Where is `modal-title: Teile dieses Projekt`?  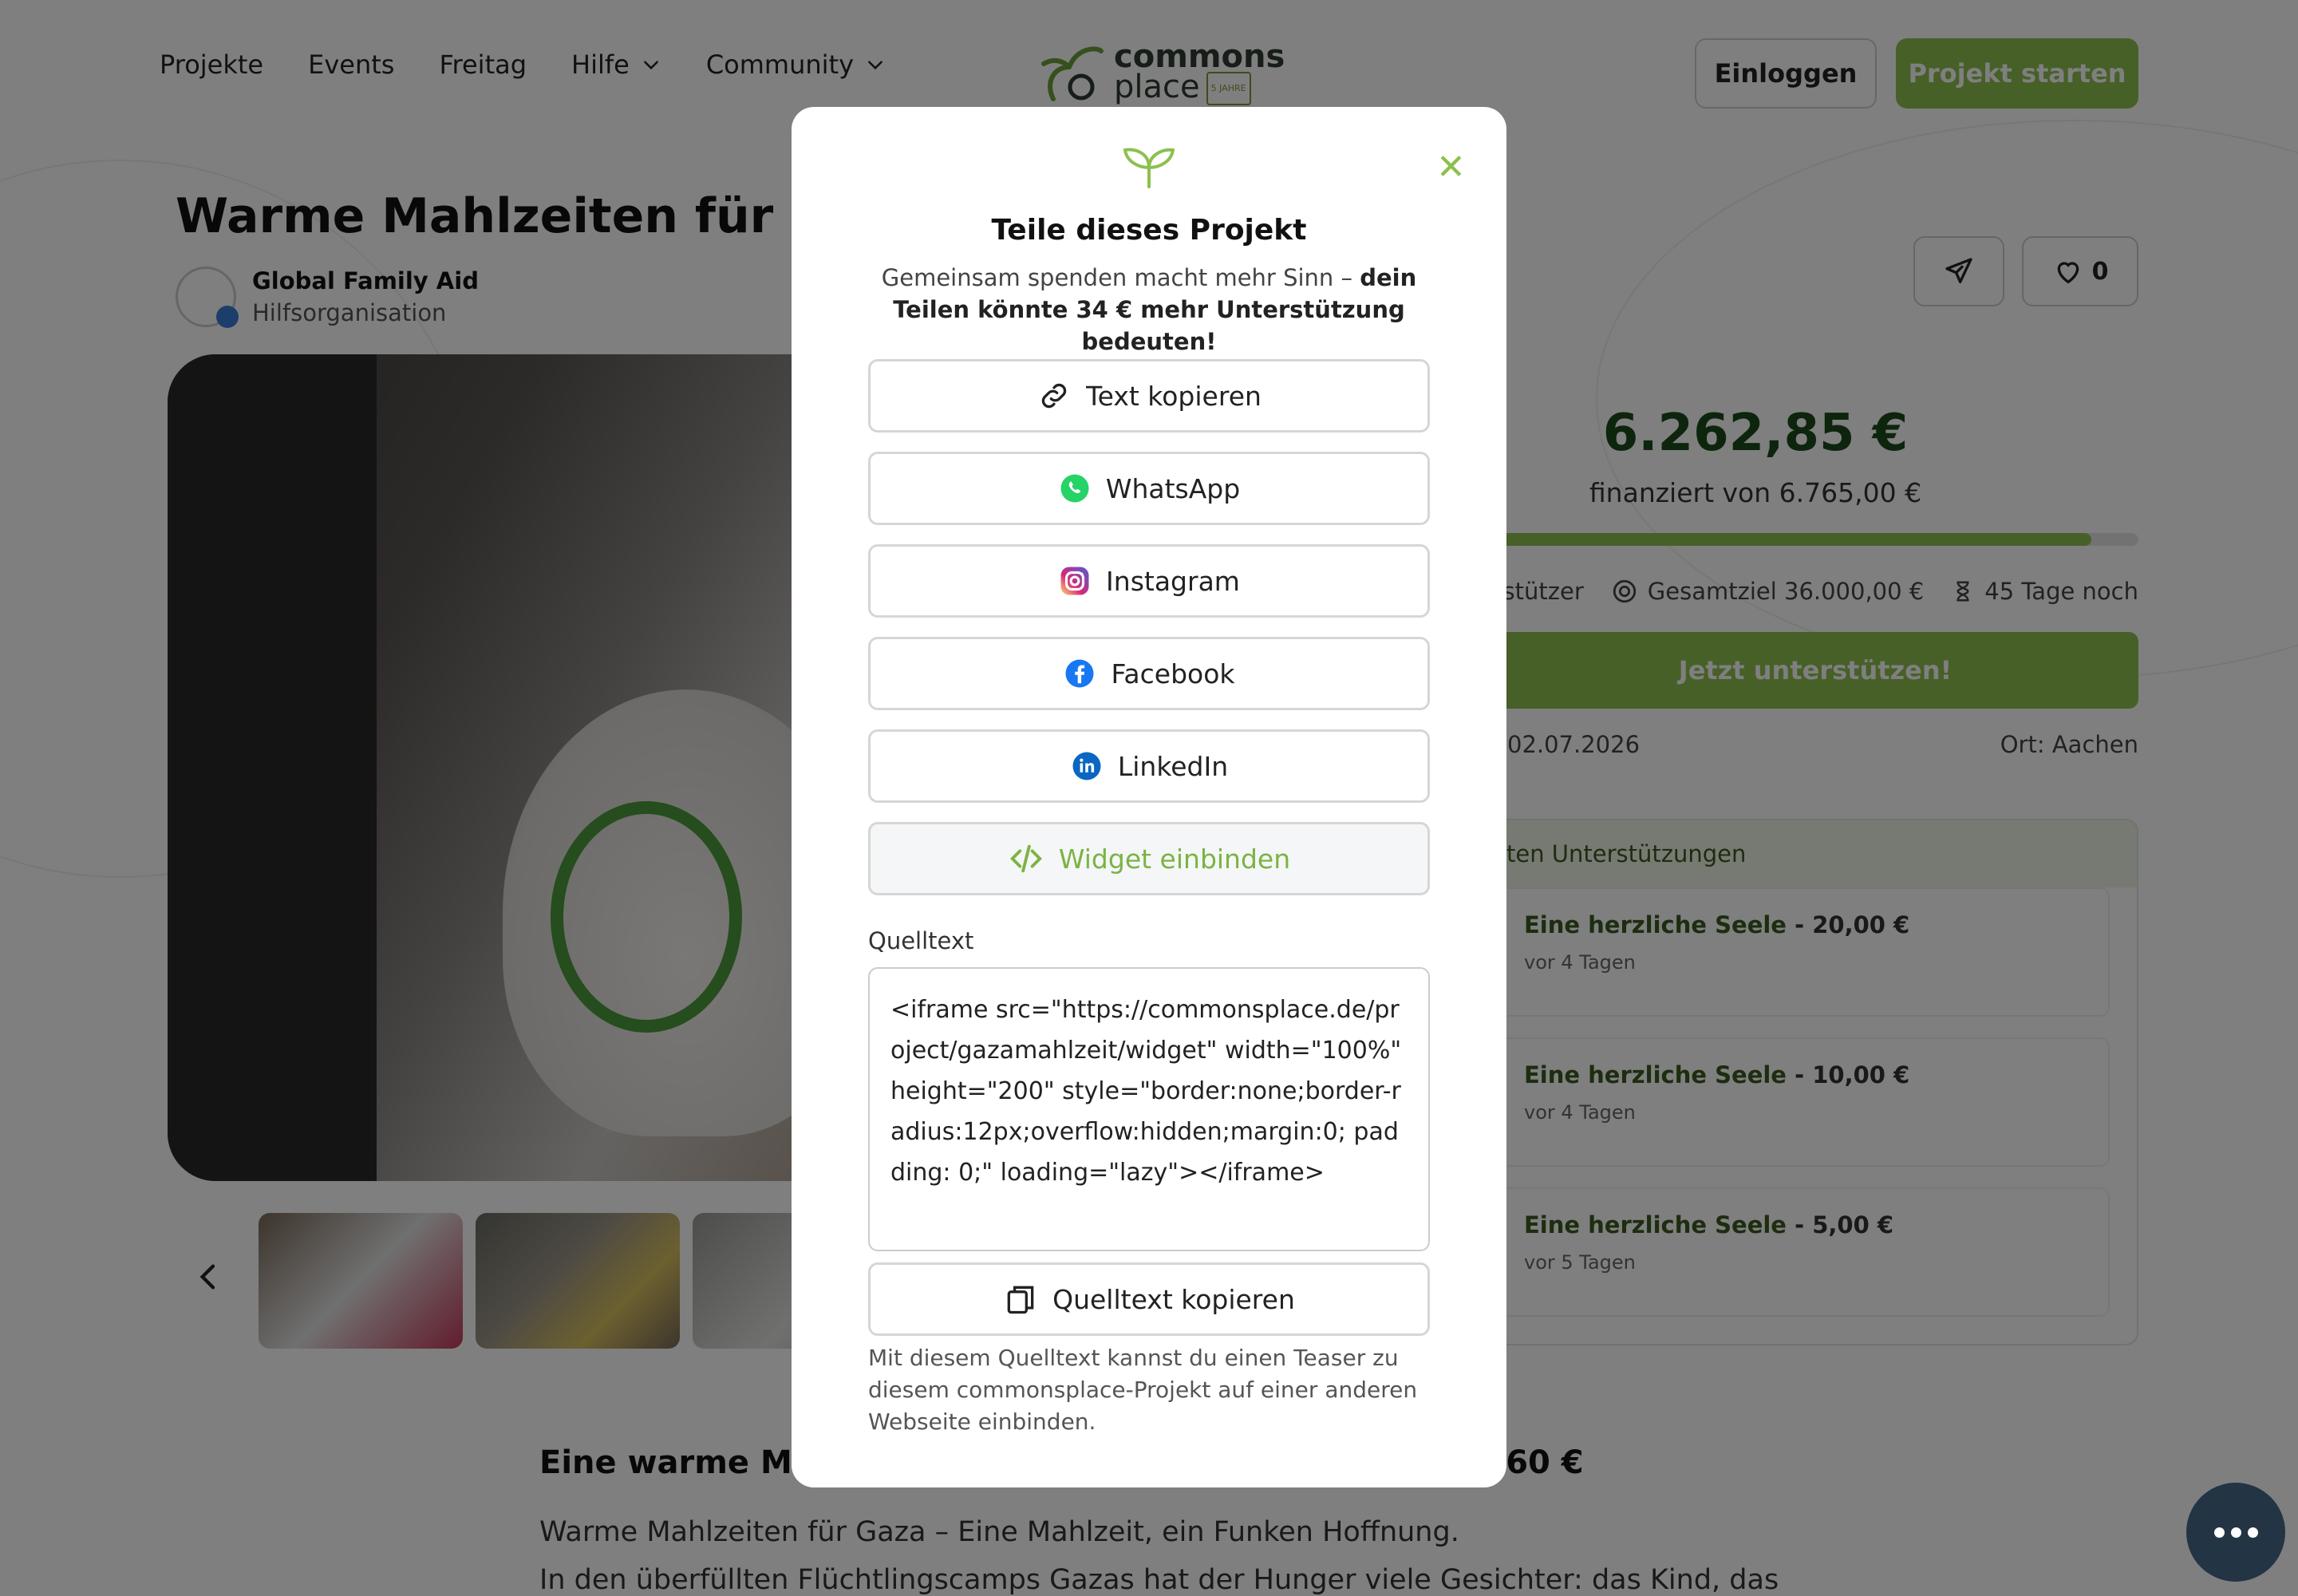 modal-title: Teile dieses Projekt is located at coordinates (1149, 231).